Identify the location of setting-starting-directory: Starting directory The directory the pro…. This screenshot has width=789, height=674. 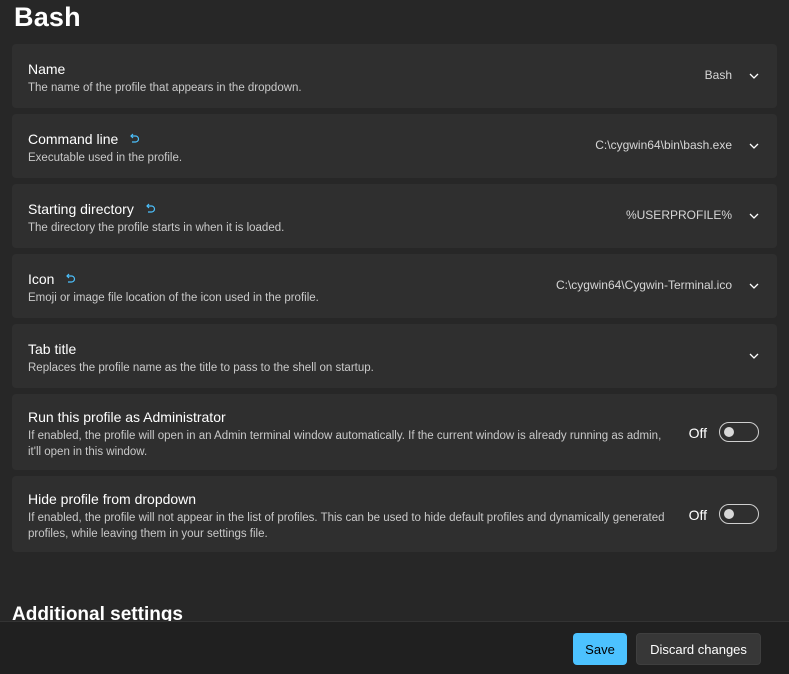
(394, 216).